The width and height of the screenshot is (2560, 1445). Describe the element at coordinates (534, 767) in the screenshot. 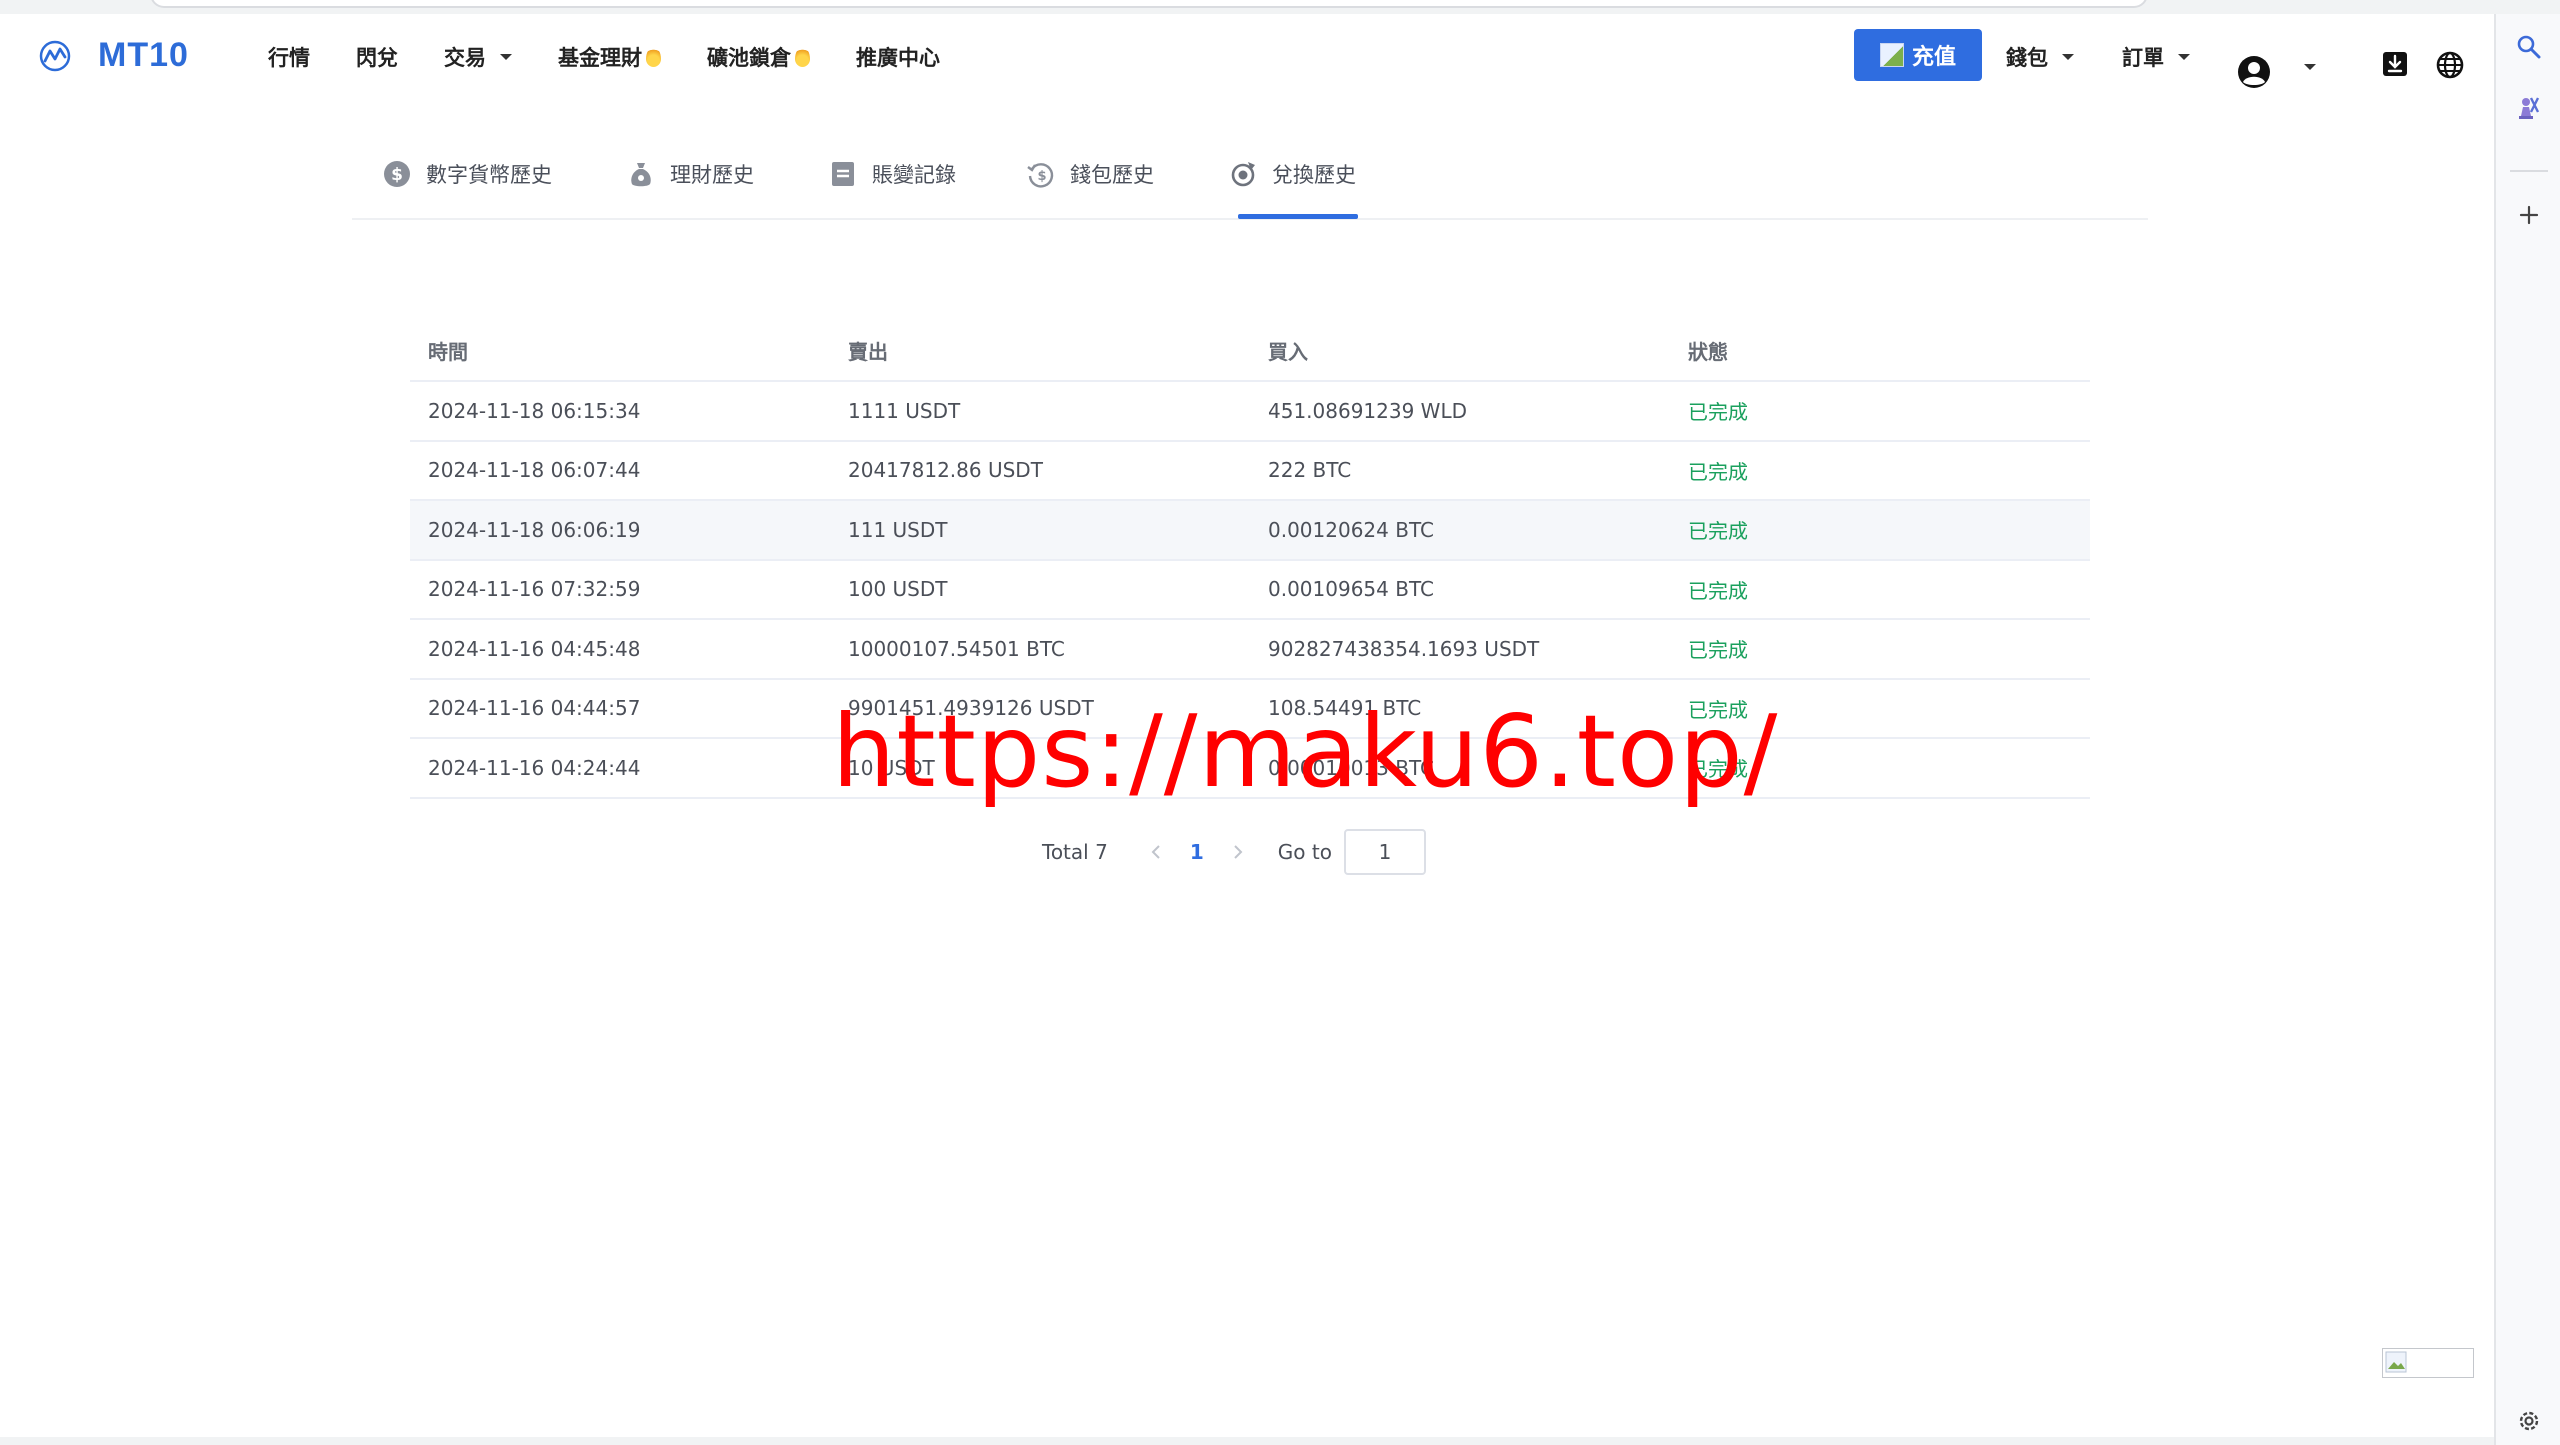

I see `cell-time: 2024-11-16 04:24:44` at that location.